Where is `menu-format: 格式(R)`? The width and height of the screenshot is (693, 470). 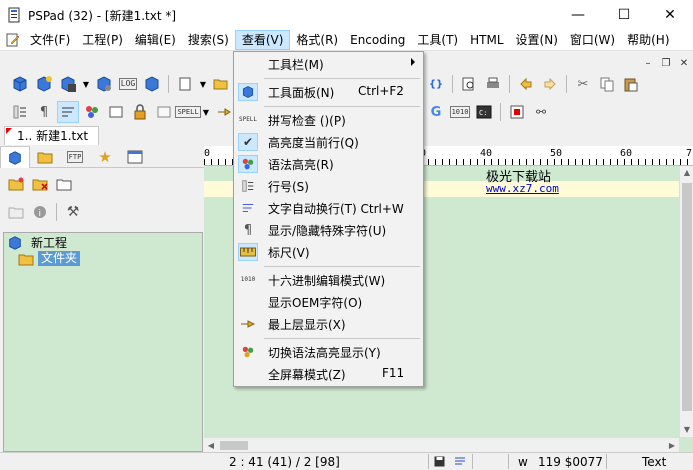 menu-format: 格式(R) is located at coordinates (317, 40).